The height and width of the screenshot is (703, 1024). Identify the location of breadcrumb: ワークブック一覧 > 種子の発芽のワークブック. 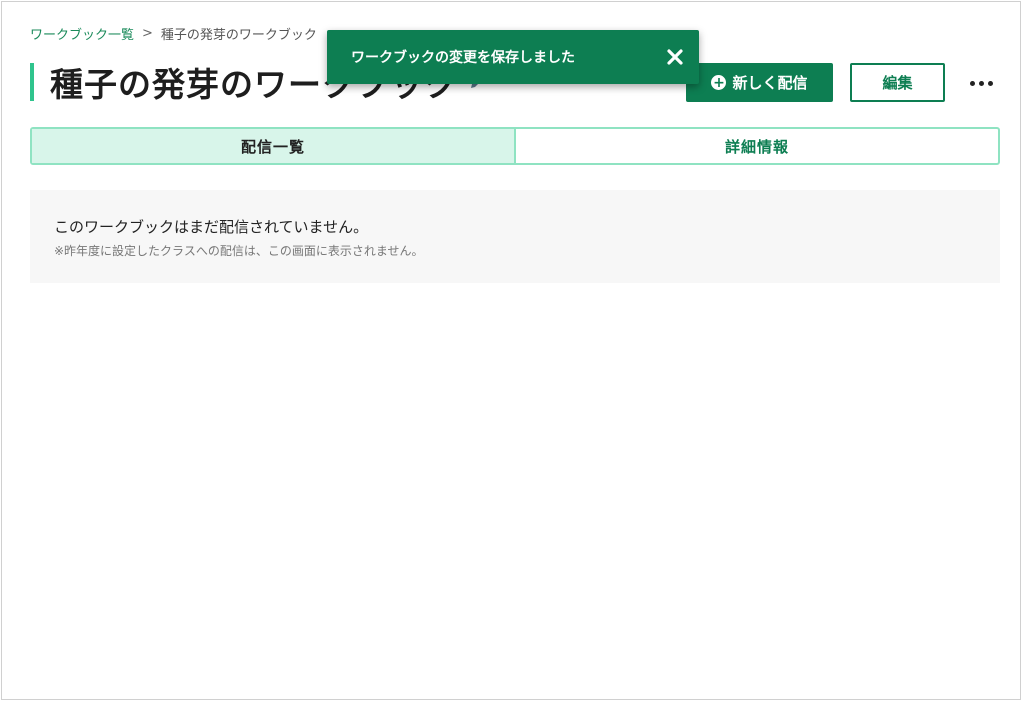
(173, 33).